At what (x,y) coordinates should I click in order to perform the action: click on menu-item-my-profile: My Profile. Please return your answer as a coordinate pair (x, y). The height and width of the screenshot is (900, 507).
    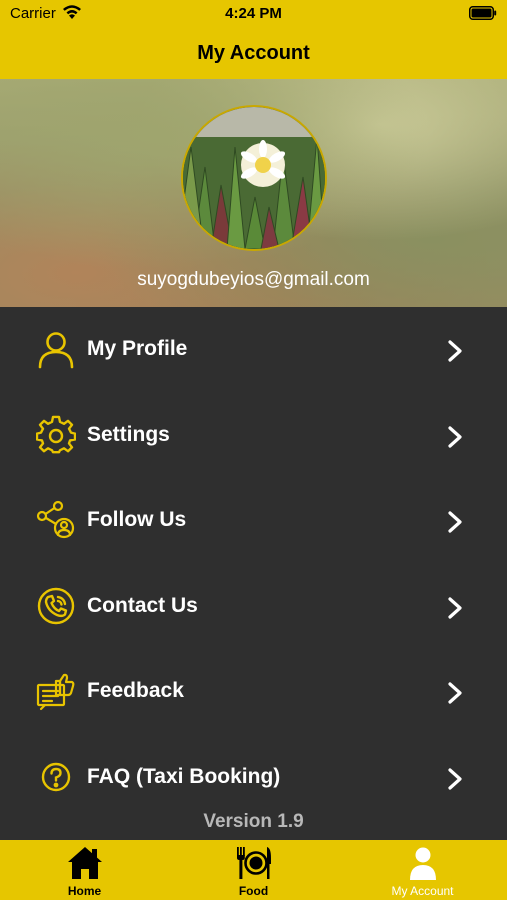
    Looking at the image, I should click on (253, 350).